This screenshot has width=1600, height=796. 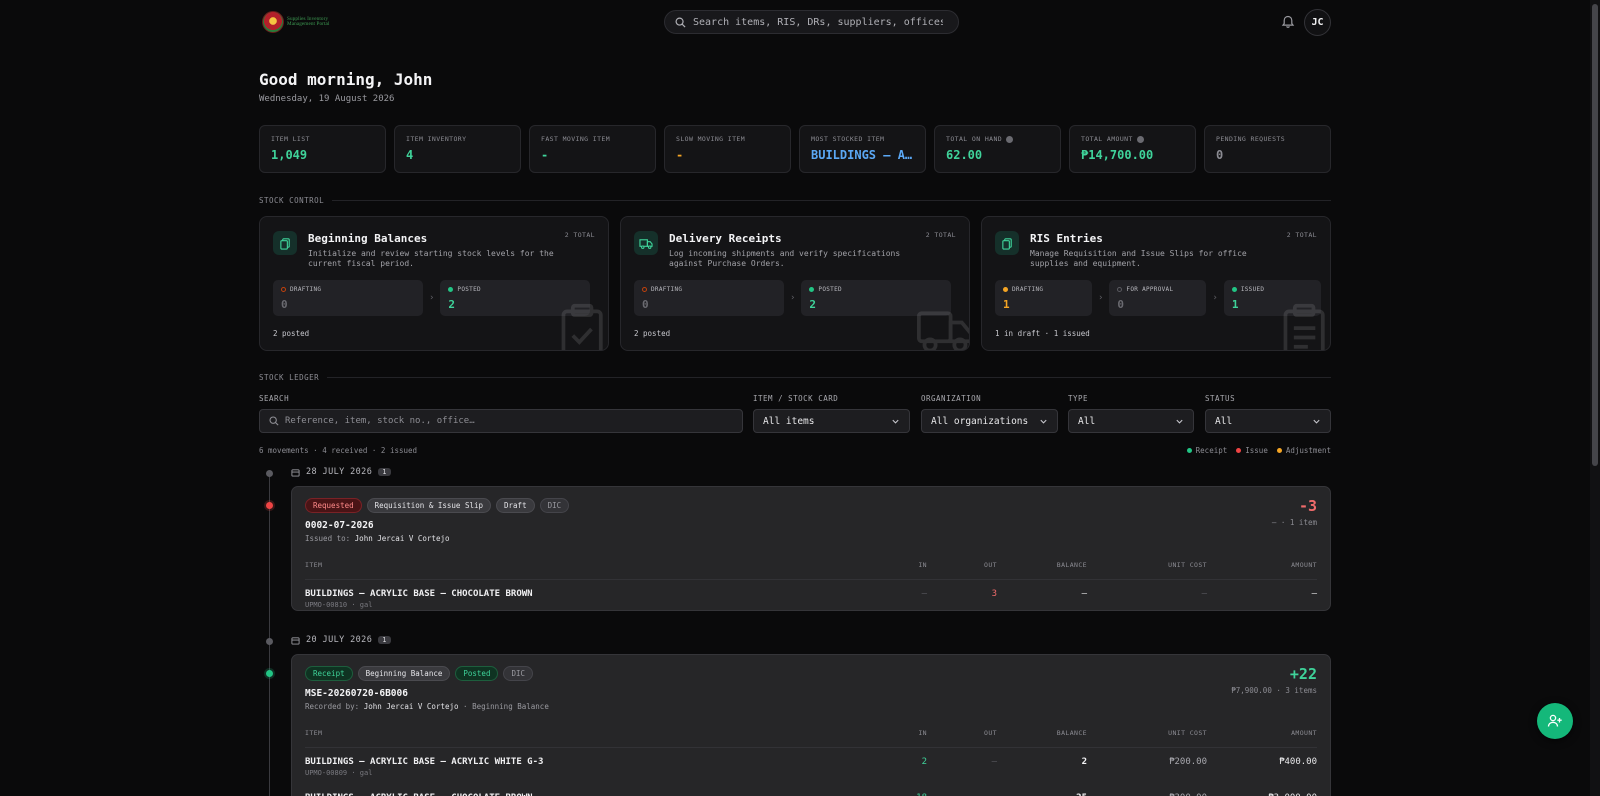 I want to click on stage-value: 0, so click(x=284, y=304).